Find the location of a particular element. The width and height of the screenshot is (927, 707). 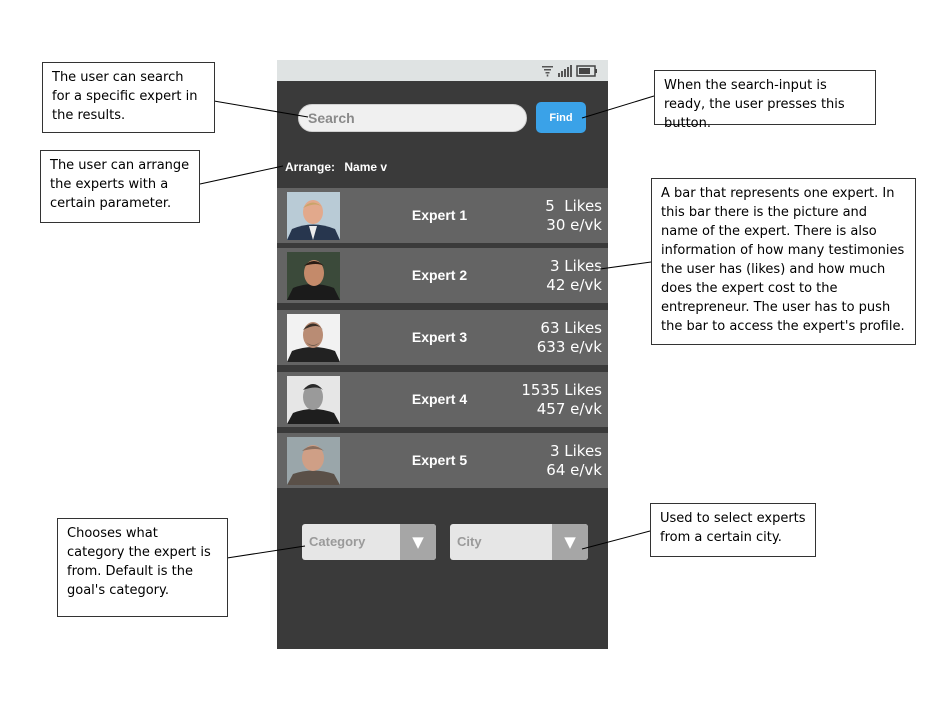

expert-row: Expert 5 3 Likes 64 e/vk is located at coordinates (442, 460).